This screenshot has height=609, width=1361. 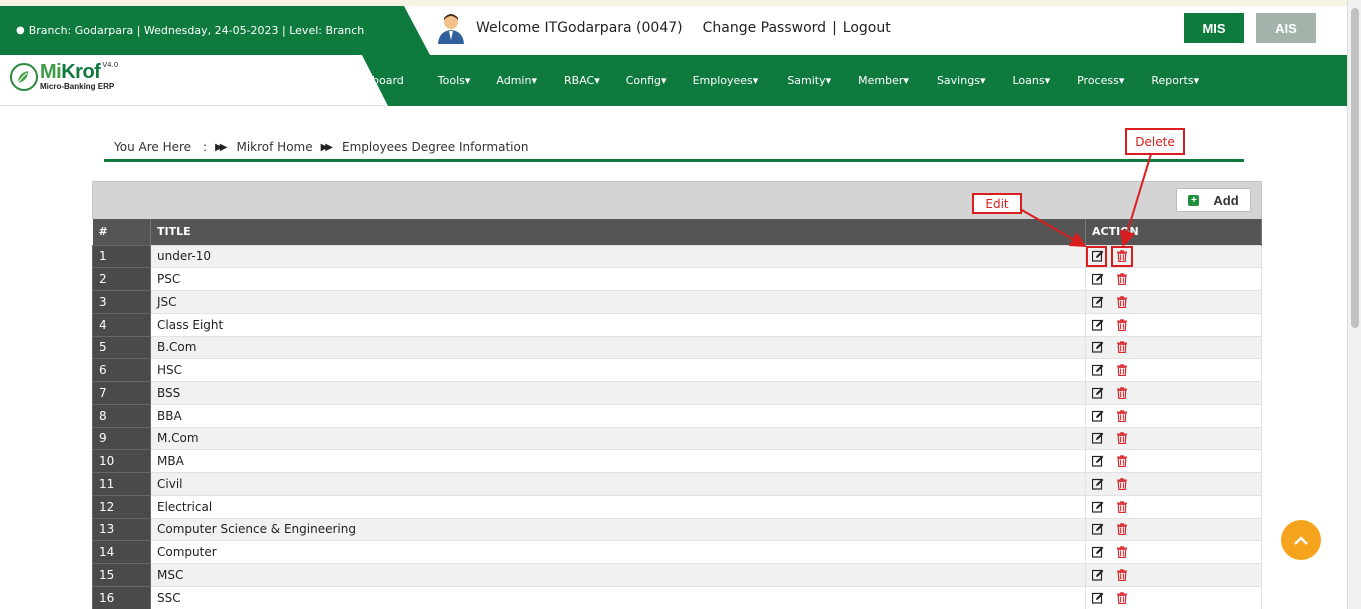 I want to click on menu-config: Config▾, so click(x=646, y=80).